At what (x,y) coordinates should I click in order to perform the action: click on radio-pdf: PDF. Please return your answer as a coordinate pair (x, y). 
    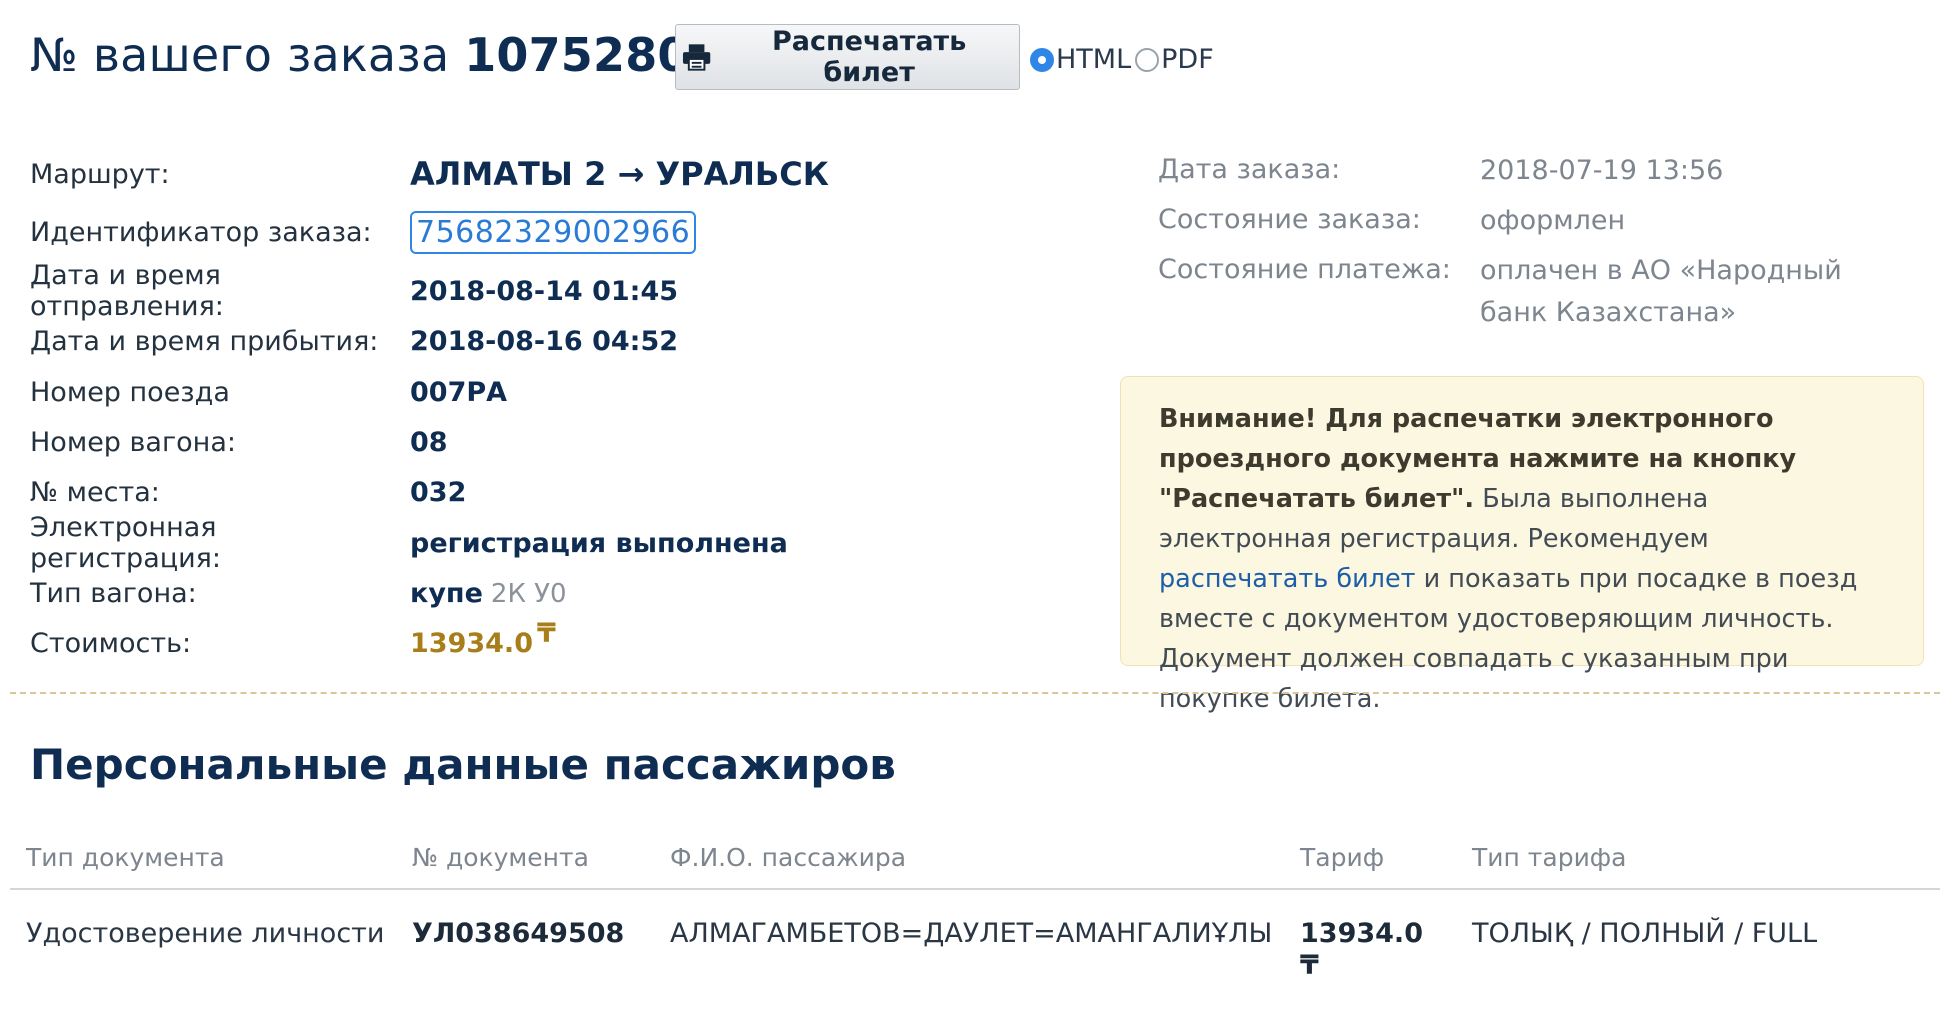
    Looking at the image, I should click on (1174, 59).